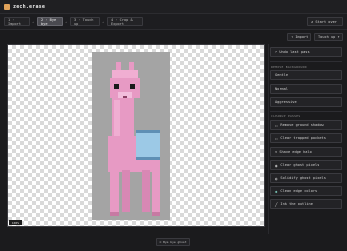  Describe the element at coordinates (15, 222) in the screenshot. I see `zoom-indicator: 100%` at that location.